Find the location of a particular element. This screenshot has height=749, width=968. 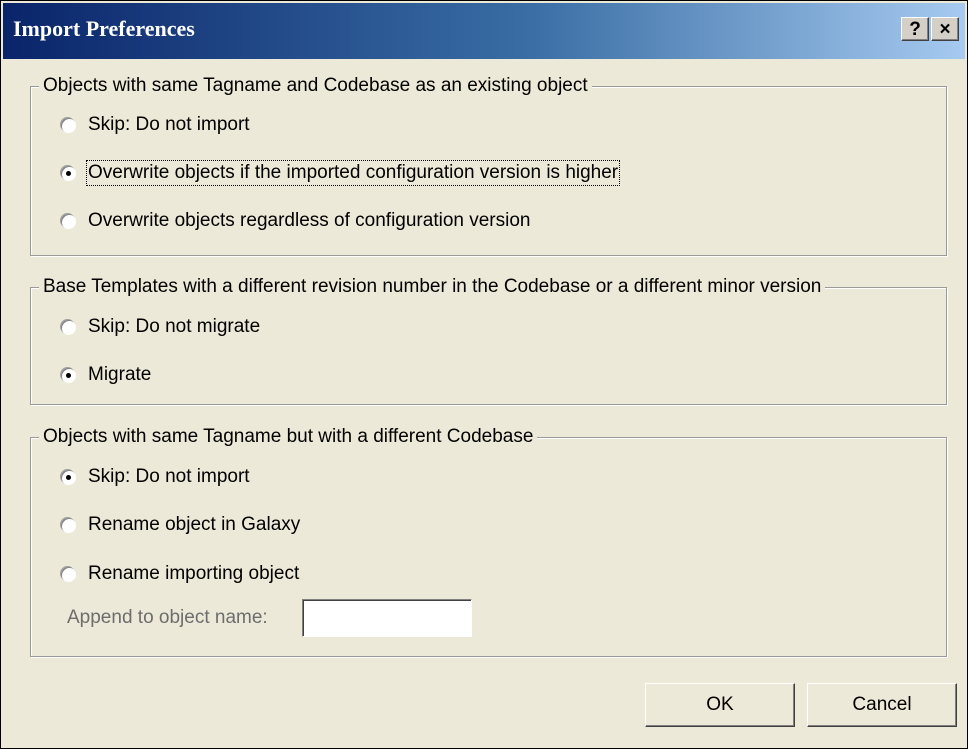

dialog-title: Import Preferences is located at coordinates (104, 28).